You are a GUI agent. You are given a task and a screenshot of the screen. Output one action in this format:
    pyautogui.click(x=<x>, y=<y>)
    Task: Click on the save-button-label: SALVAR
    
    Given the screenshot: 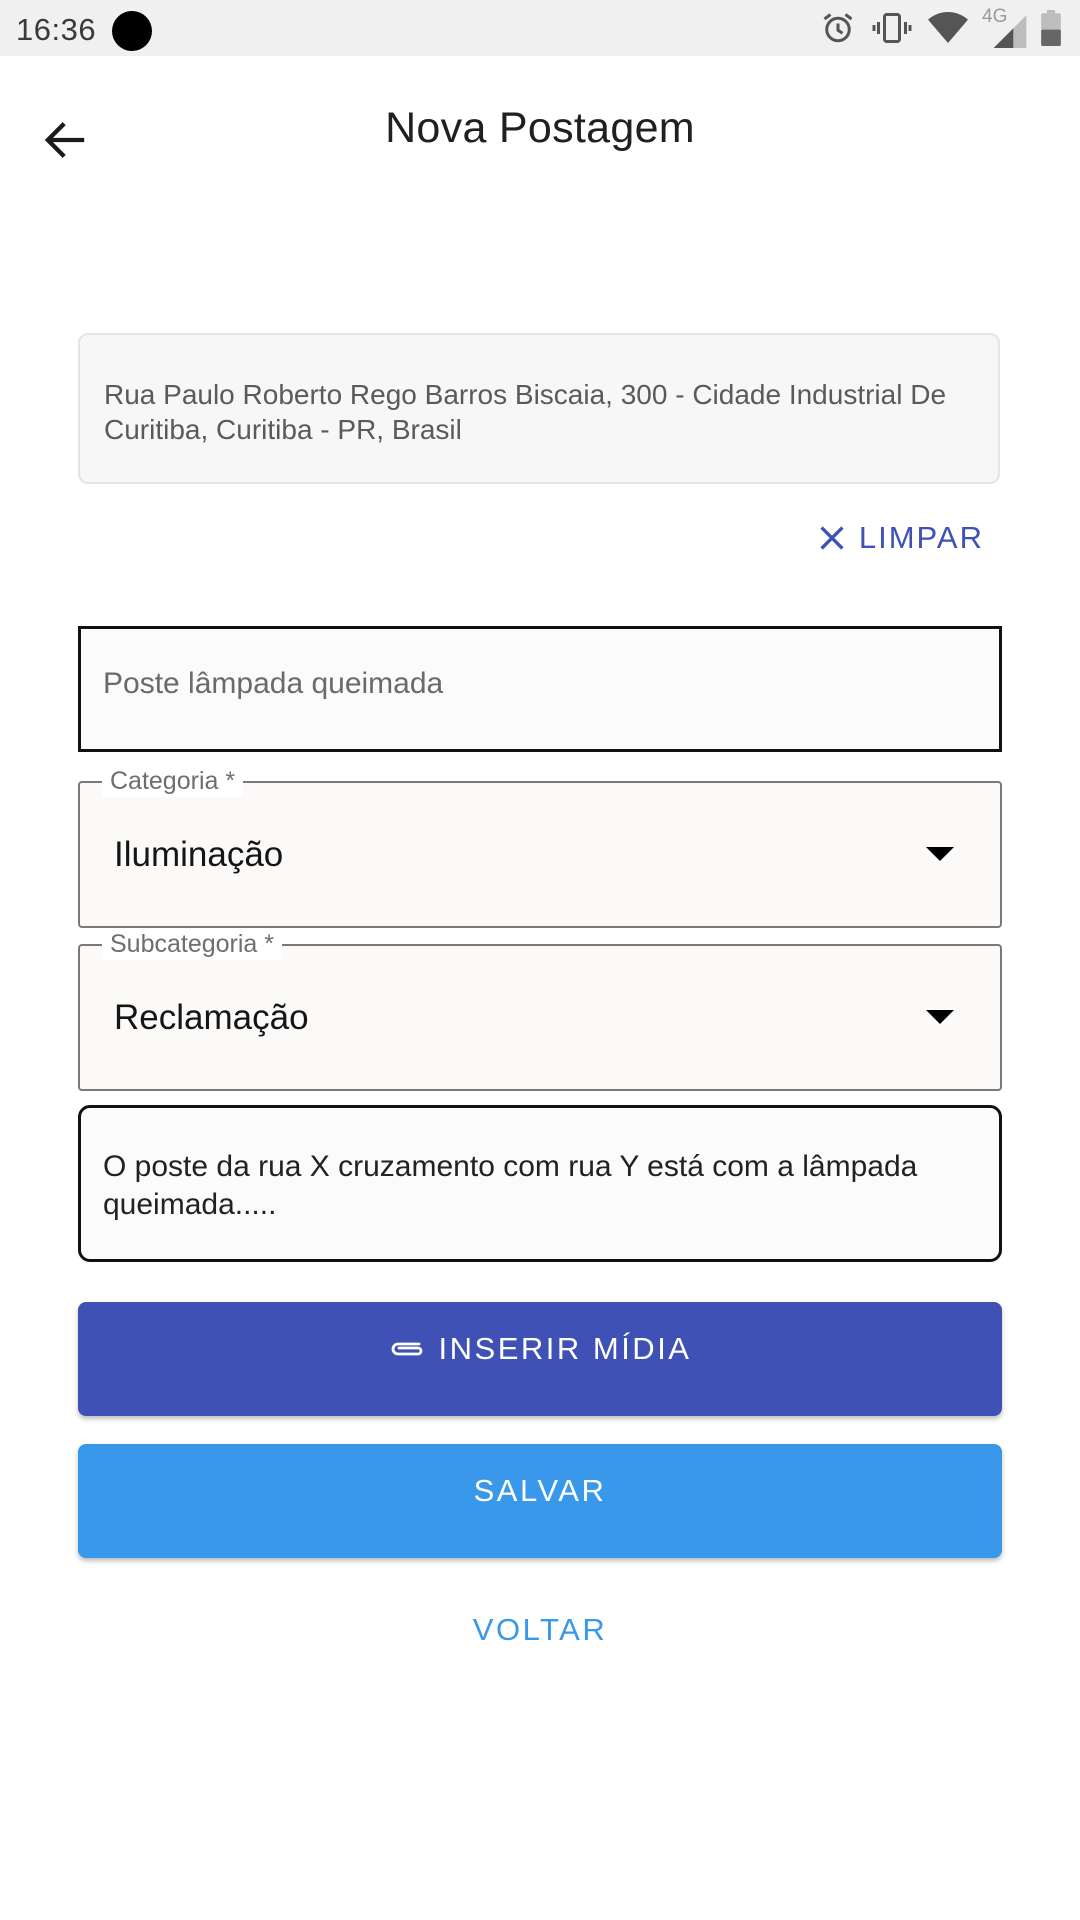 What is the action you would take?
    pyautogui.click(x=540, y=1490)
    